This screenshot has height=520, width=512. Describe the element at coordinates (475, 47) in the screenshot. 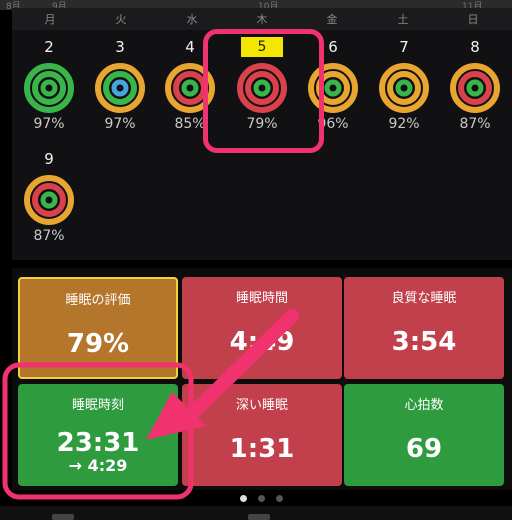

I see `day-number: 8` at that location.